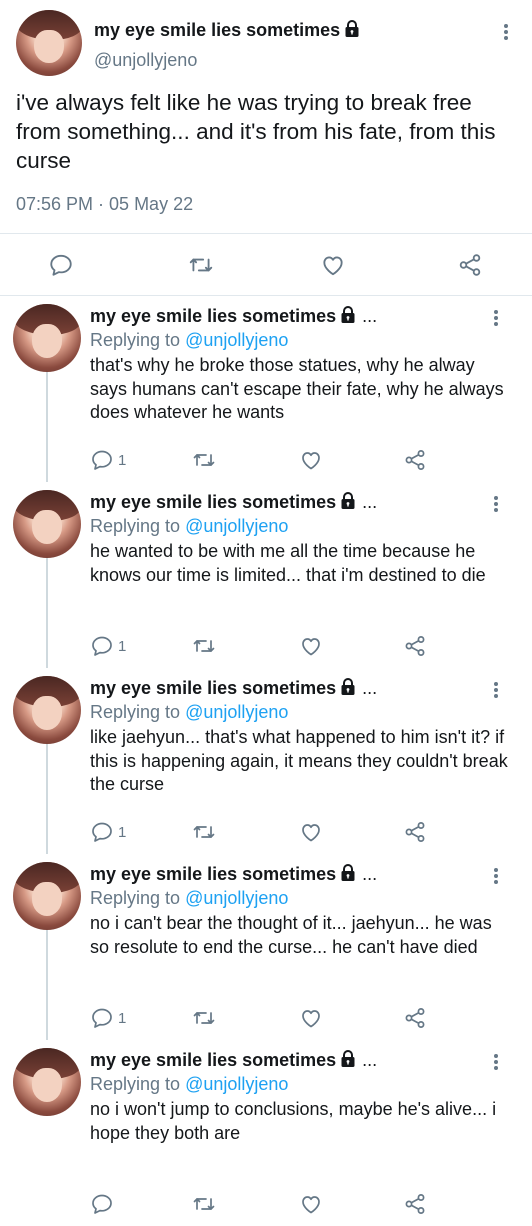 Image resolution: width=532 pixels, height=1226 pixels. What do you see at coordinates (104, 204) in the screenshot?
I see `timestamp: 07:56 PM · 05 May 22` at bounding box center [104, 204].